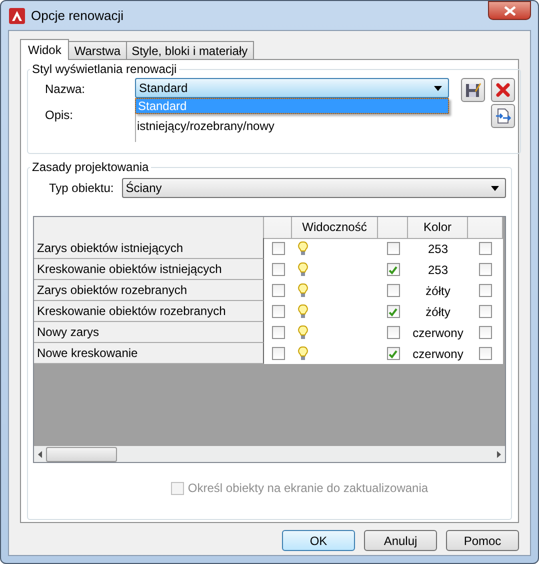  I want to click on field-label: Opis:, so click(59, 114).